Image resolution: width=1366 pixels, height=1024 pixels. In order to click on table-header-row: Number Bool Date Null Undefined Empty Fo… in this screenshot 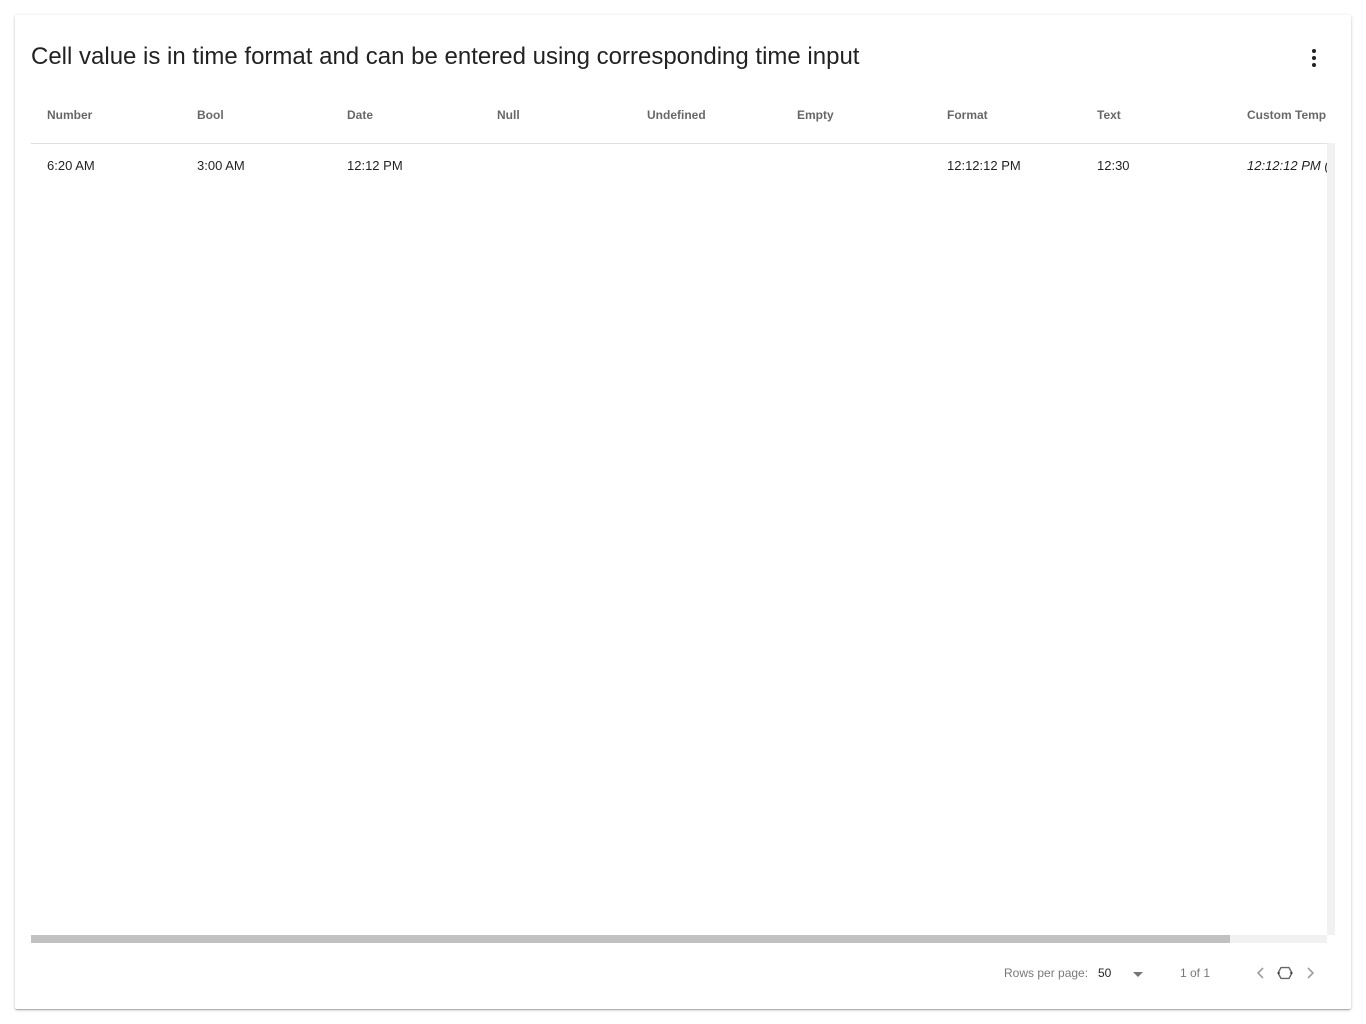, I will do `click(679, 121)`.